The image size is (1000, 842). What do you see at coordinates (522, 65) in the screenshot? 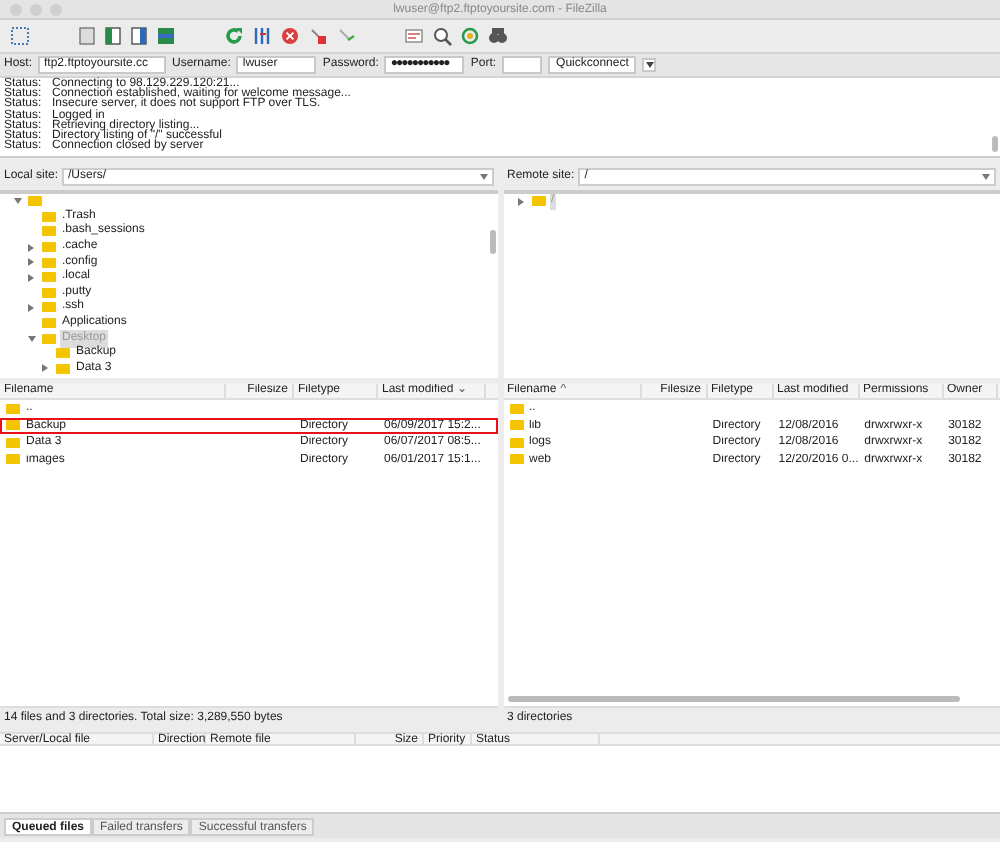
I see `input-field` at bounding box center [522, 65].